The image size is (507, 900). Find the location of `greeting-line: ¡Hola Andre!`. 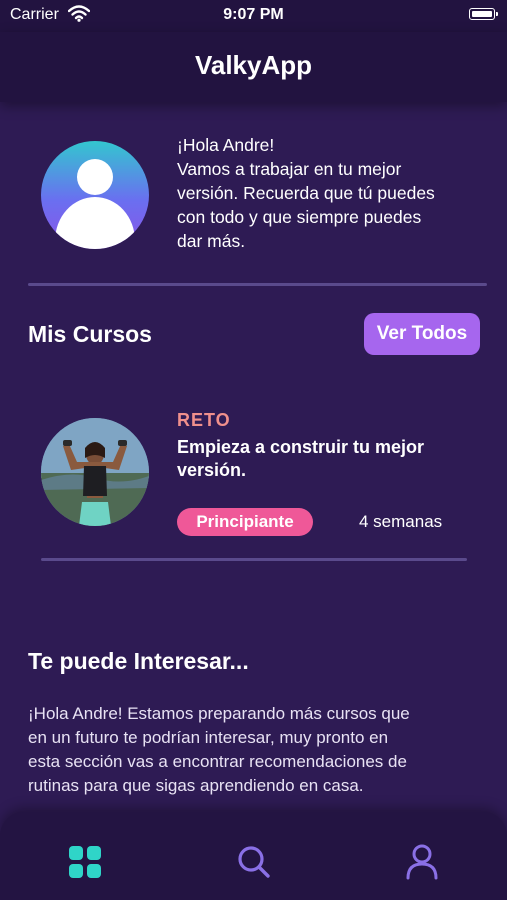

greeting-line: ¡Hola Andre! is located at coordinates (226, 145).